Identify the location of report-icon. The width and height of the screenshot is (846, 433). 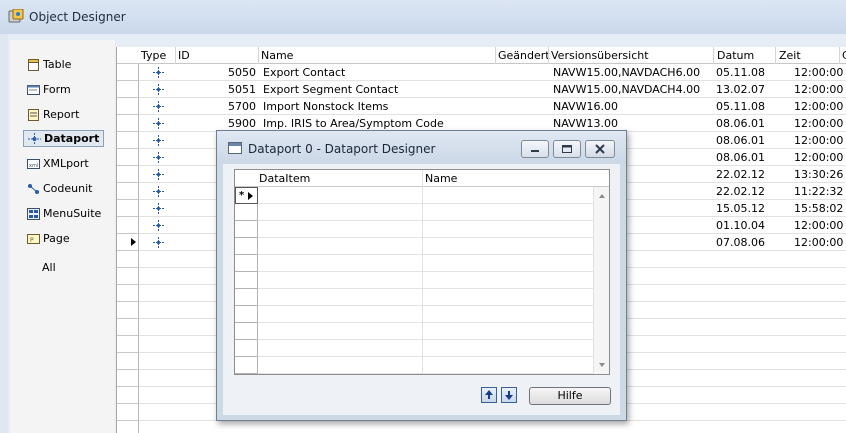
(33, 114).